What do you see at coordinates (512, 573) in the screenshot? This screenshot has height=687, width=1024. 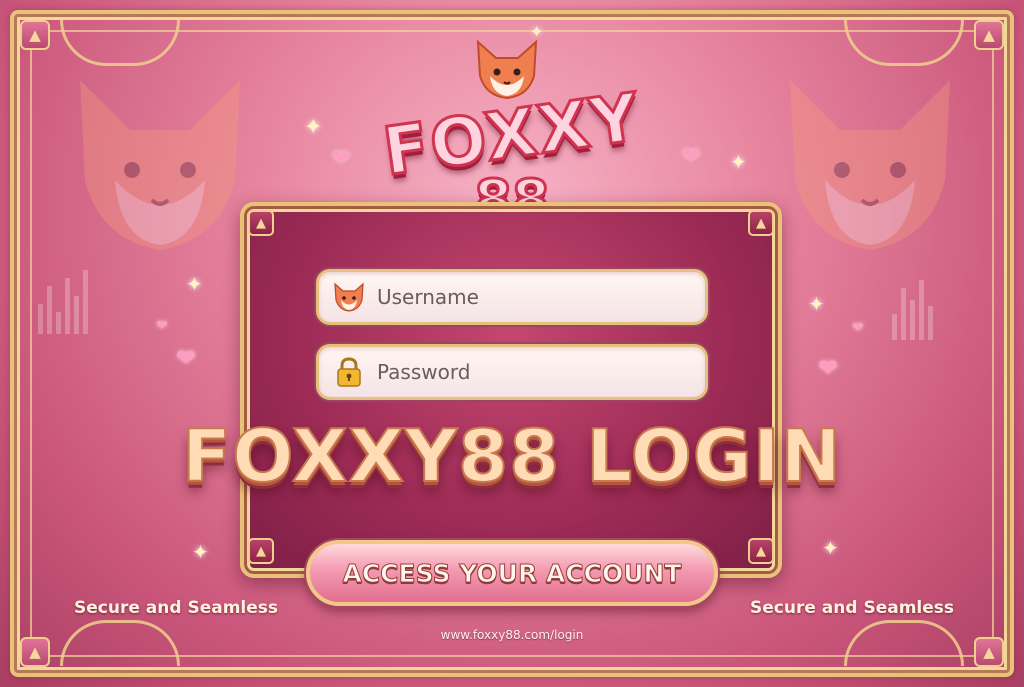 I see `access-account-button: ACCESS YOUR ACCOUNT` at bounding box center [512, 573].